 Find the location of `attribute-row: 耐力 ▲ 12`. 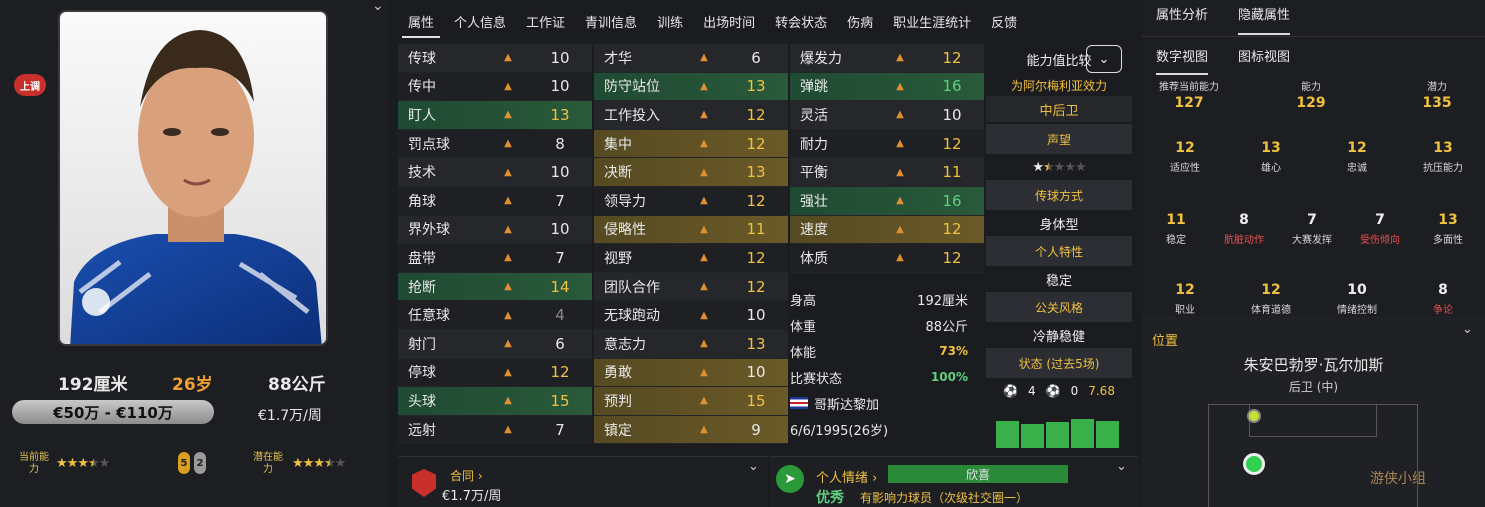

attribute-row: 耐力 ▲ 12 is located at coordinates (887, 144).